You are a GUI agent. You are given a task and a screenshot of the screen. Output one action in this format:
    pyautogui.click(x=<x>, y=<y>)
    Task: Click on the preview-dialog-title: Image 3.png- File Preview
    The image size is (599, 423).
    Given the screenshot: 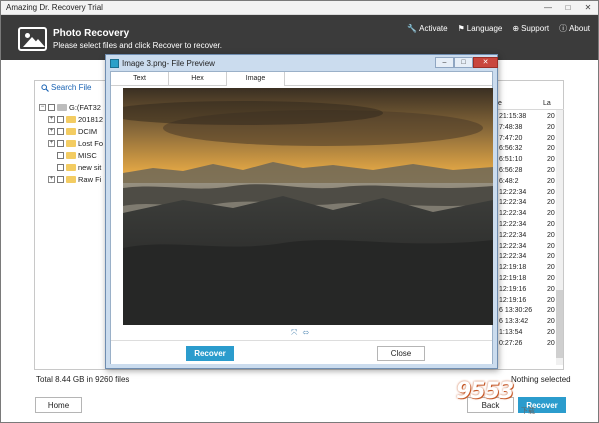 What is the action you would take?
    pyautogui.click(x=168, y=63)
    